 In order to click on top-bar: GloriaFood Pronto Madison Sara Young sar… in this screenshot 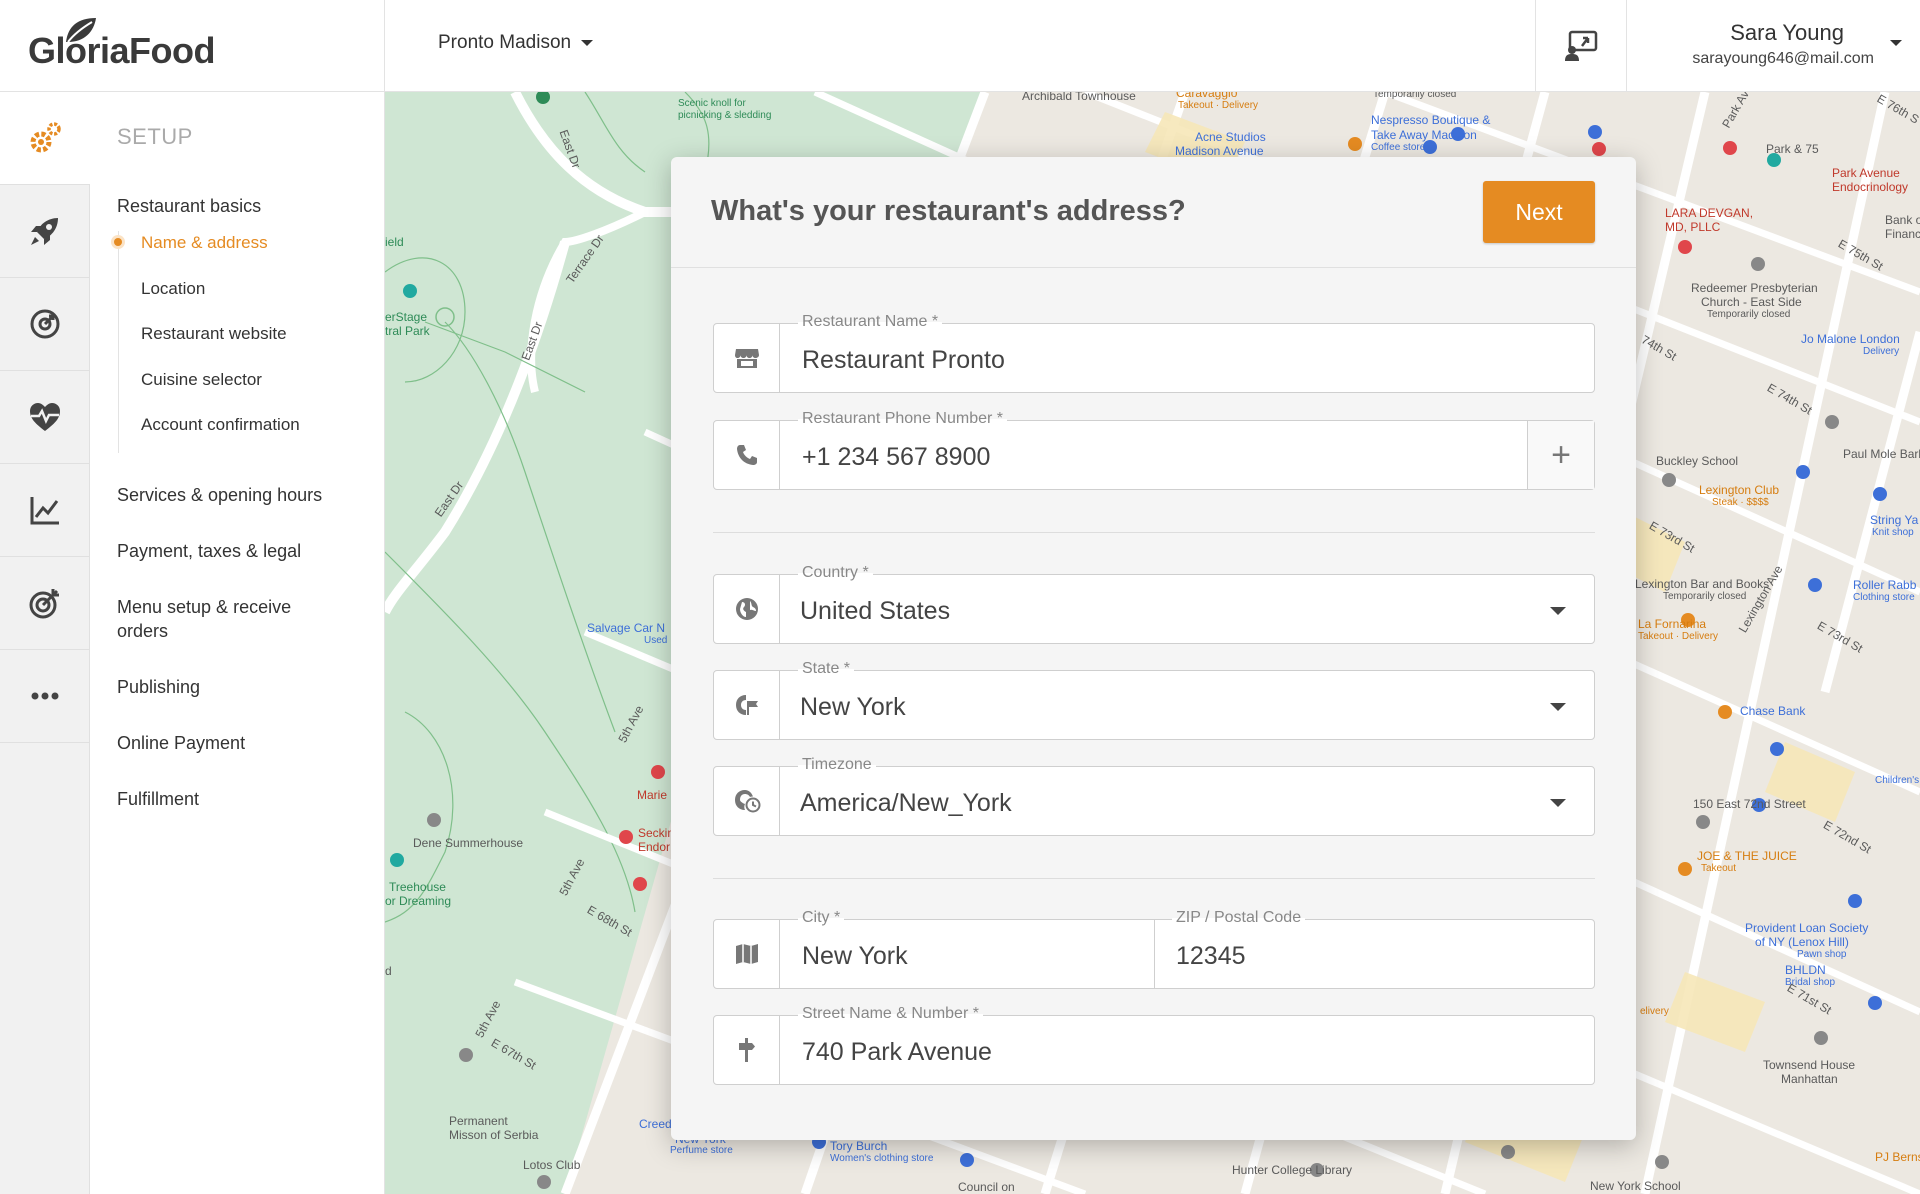, I will do `click(960, 46)`.